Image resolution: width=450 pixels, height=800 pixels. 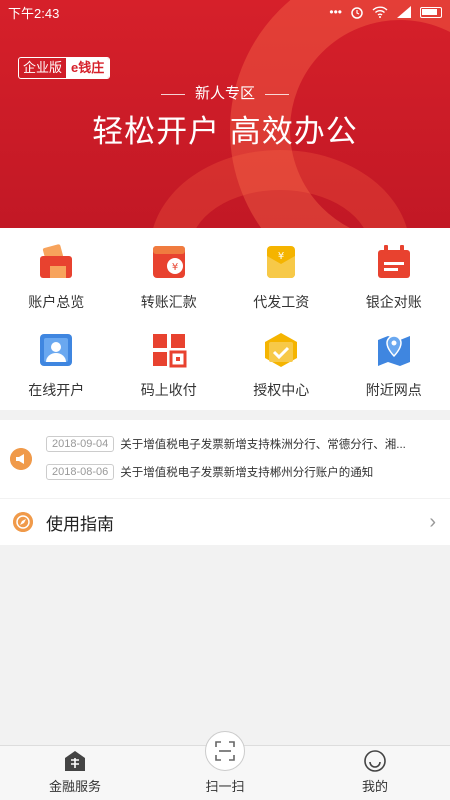 I want to click on logo-brand: e钱庄, so click(x=88, y=68).